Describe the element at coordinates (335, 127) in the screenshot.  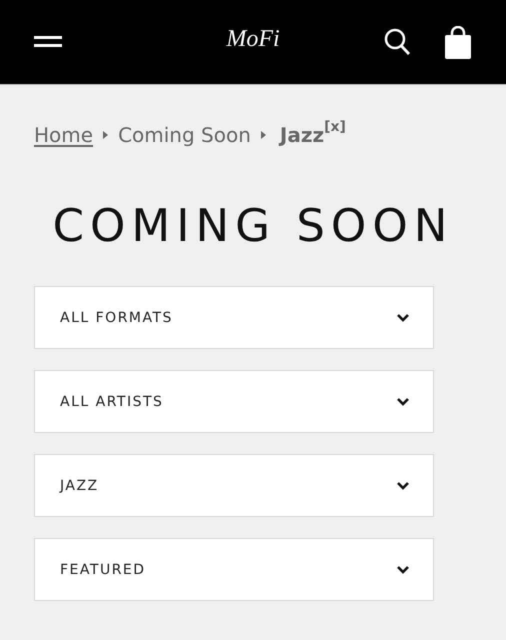
I see `remove-filter-link: [x]` at that location.